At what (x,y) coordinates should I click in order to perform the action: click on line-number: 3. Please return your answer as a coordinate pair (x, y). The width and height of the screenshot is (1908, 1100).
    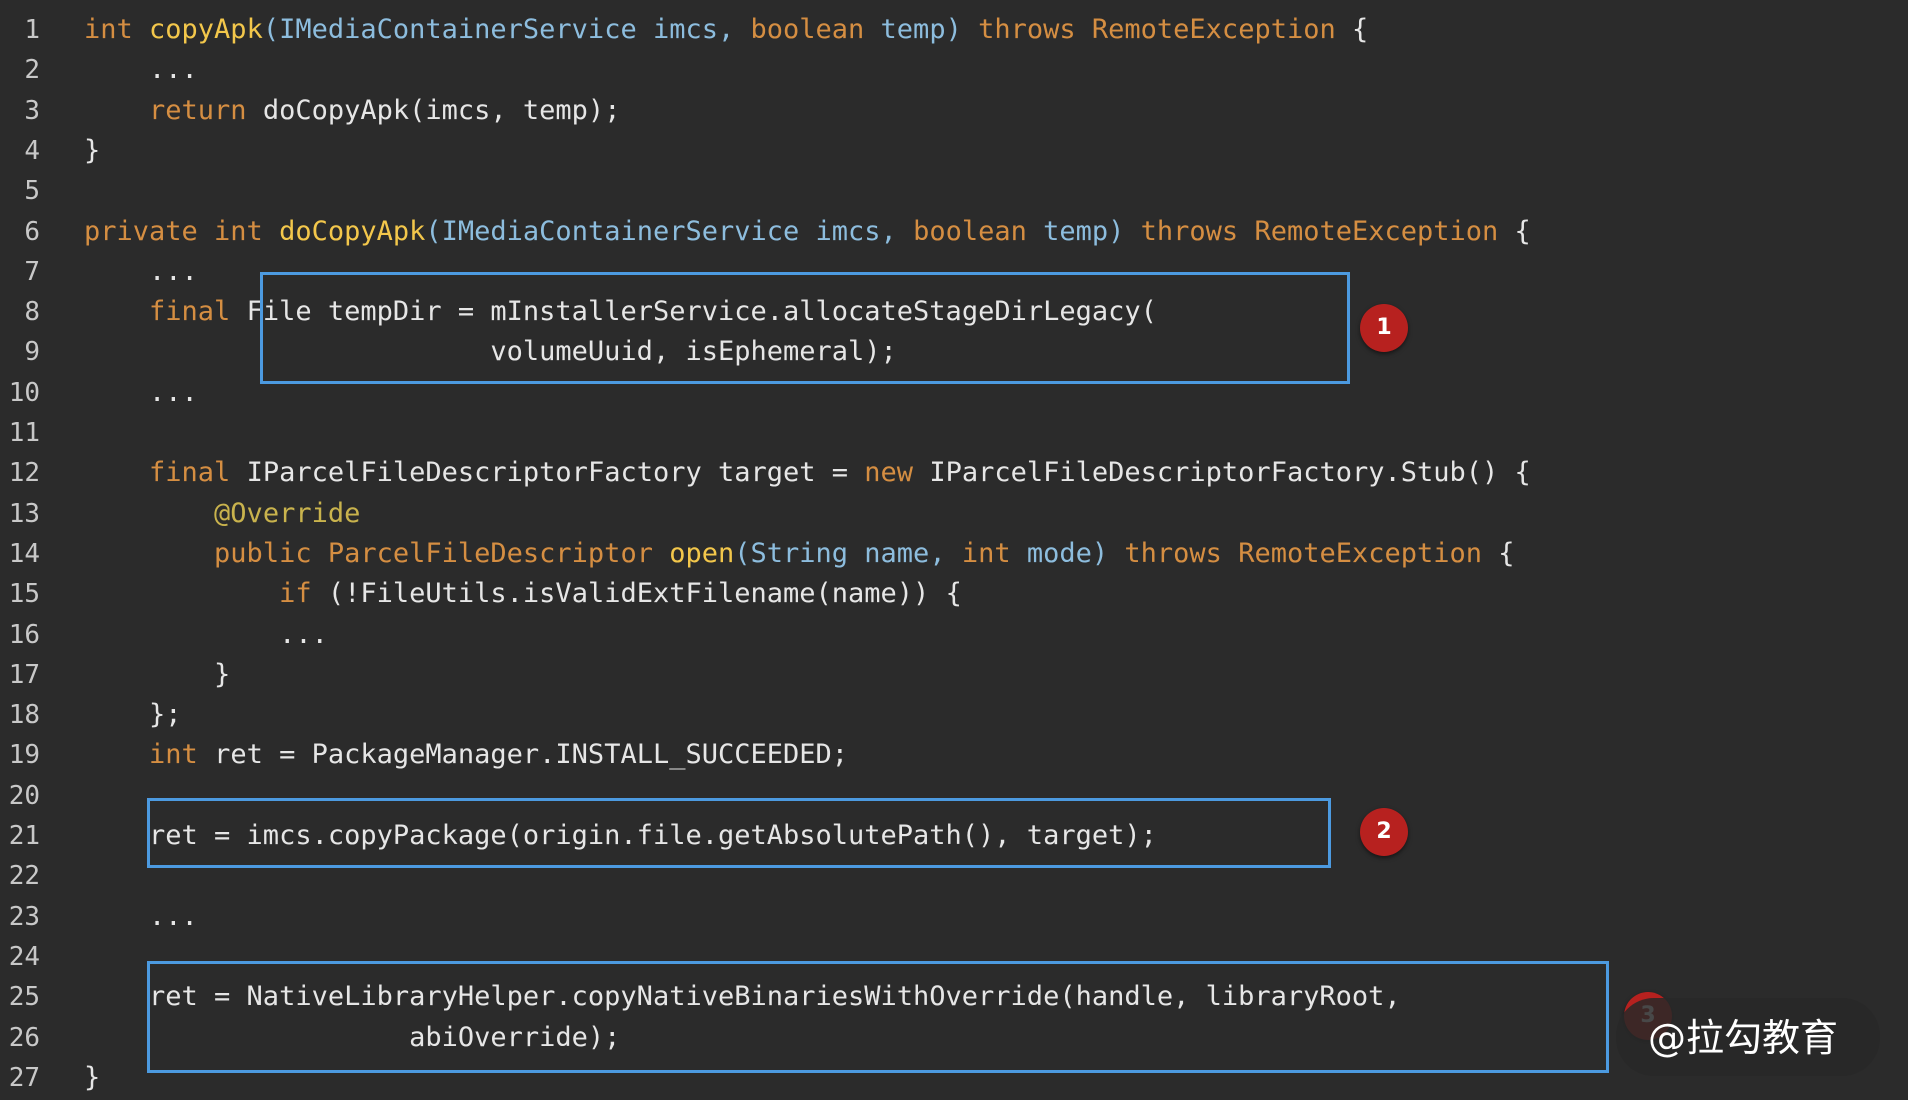
    Looking at the image, I should click on (32, 110).